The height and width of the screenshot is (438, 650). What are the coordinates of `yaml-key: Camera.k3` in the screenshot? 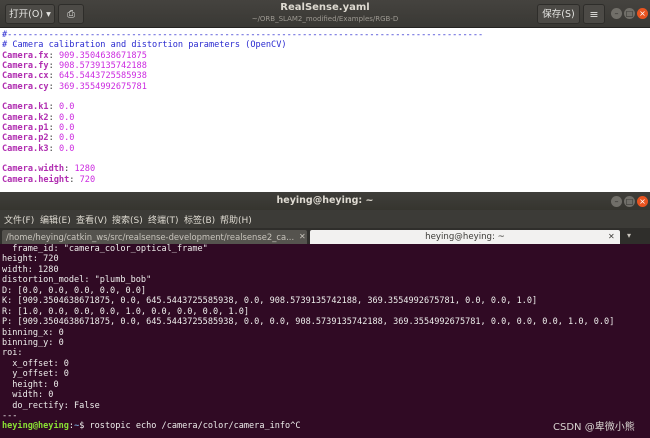 It's located at (25, 148).